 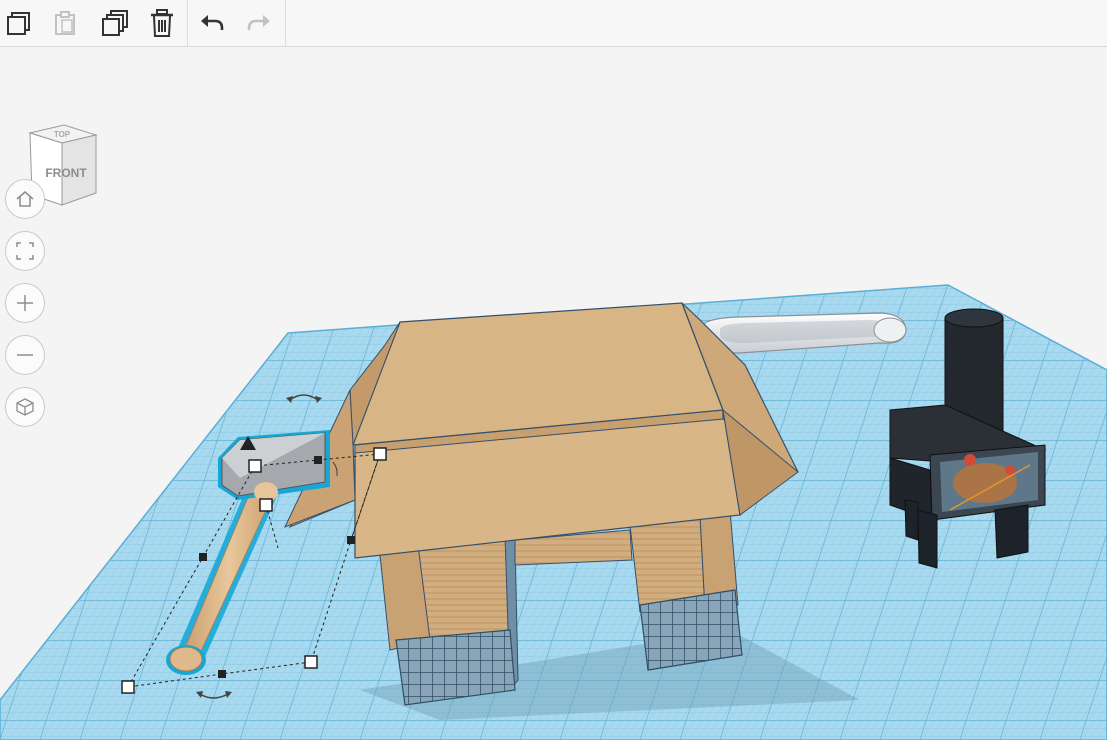 I want to click on zoom-in-button, so click(x=25, y=303).